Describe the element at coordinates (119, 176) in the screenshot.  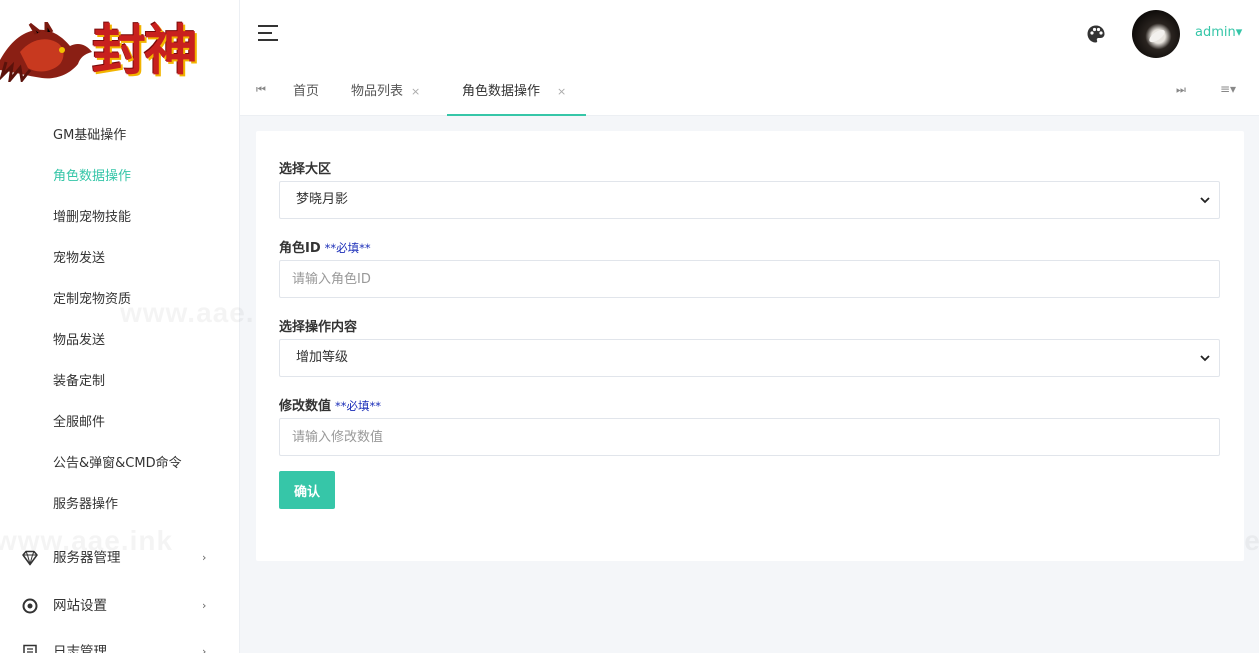
I see `sidebar-item-role-data: 角色数据操作` at that location.